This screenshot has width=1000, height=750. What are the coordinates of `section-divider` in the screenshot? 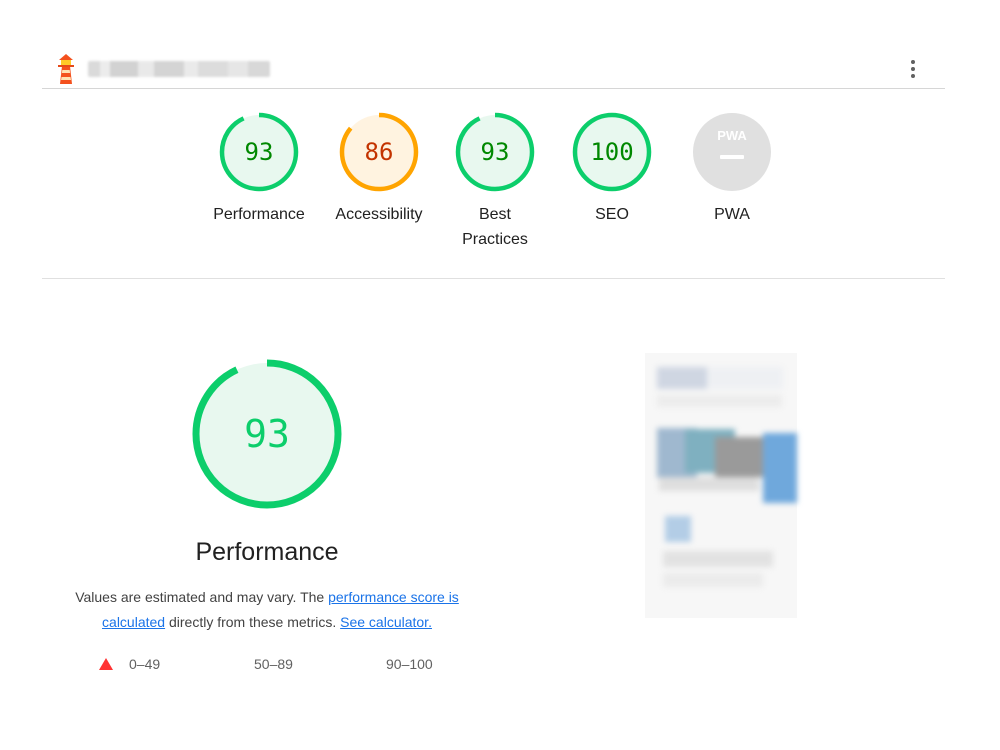 It's located at (493, 278).